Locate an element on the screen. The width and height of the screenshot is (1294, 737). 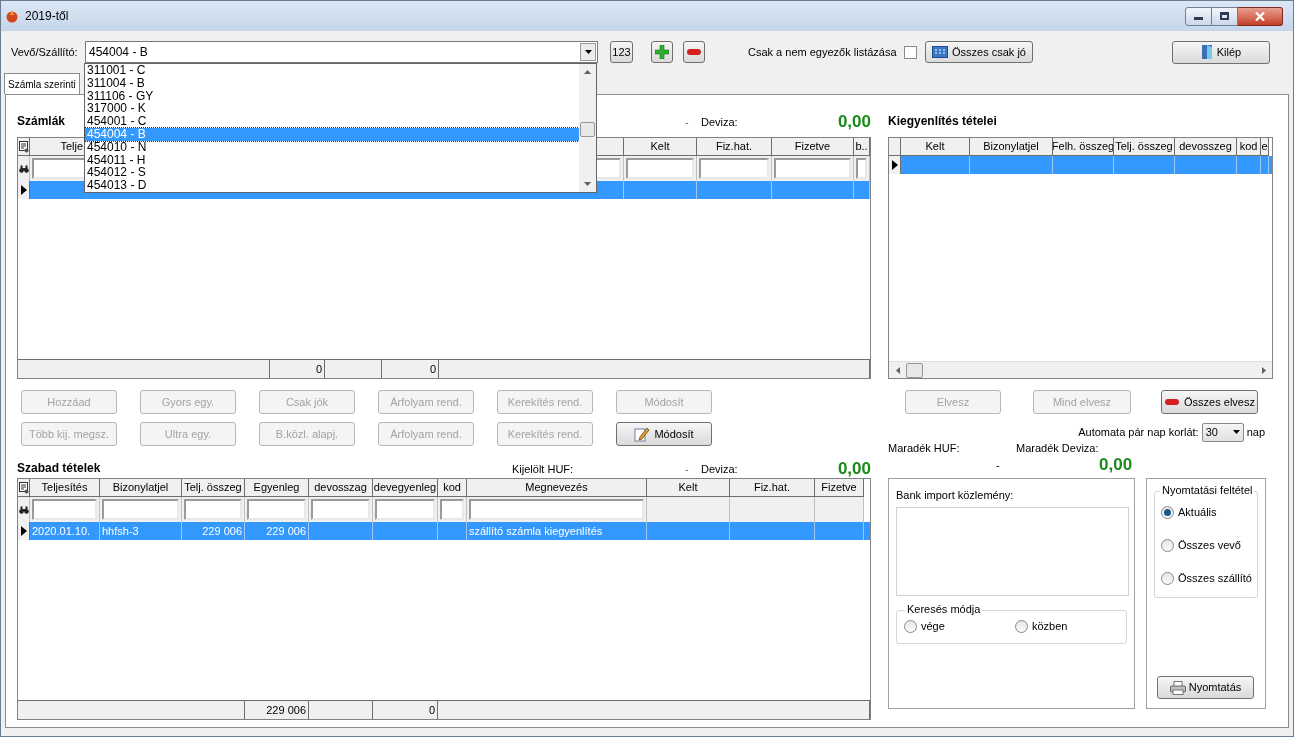
group-title: Nyomtatási feltétel is located at coordinates (1207, 490).